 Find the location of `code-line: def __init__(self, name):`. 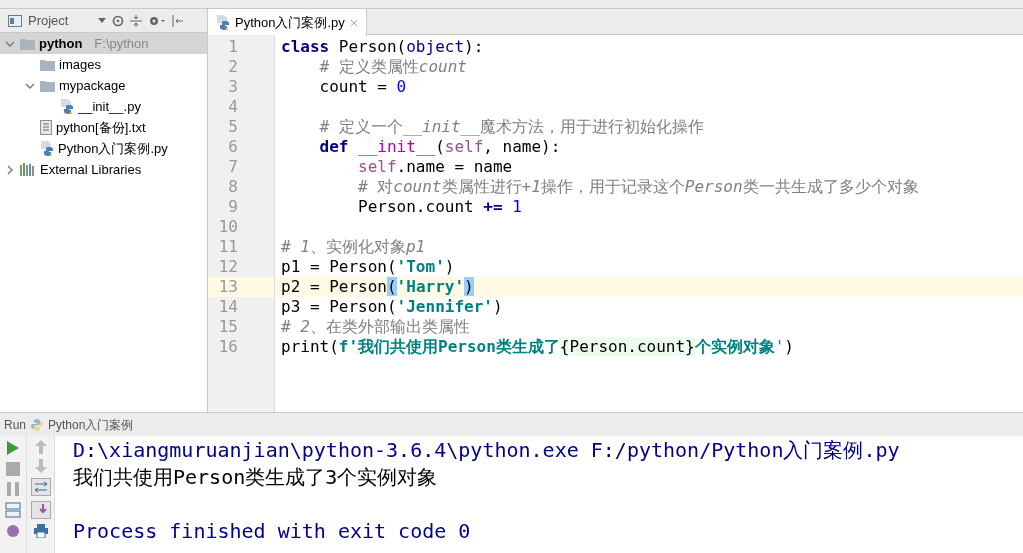

code-line: def __init__(self, name): is located at coordinates (439, 147).